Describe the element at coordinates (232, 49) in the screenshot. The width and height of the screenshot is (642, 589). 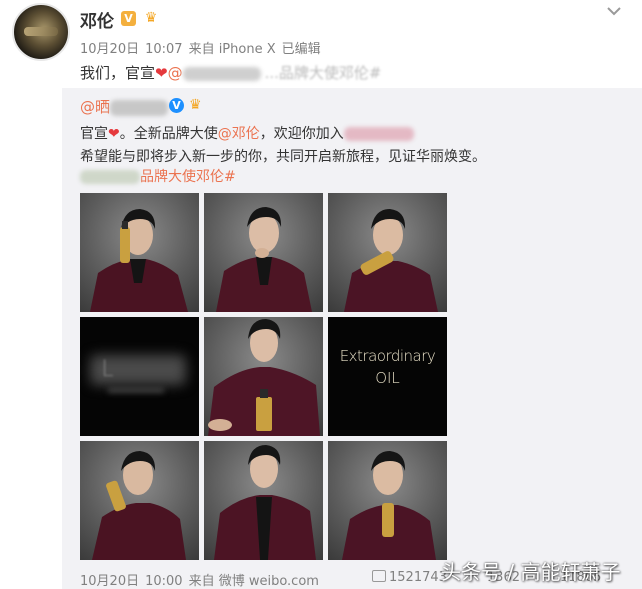
I see `post-source: 来自 iPhone X` at that location.